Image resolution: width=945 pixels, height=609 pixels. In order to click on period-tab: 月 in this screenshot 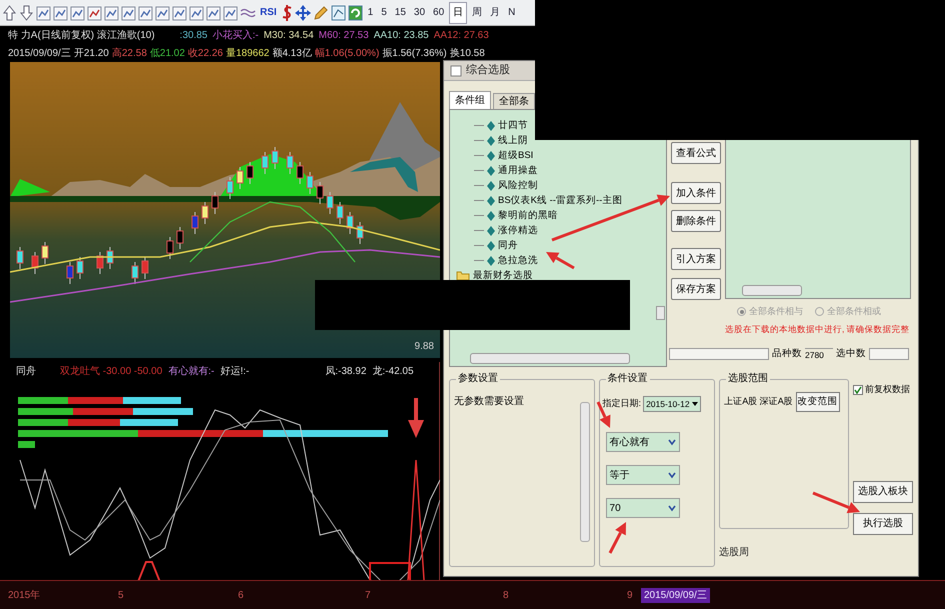, I will do `click(495, 13)`.